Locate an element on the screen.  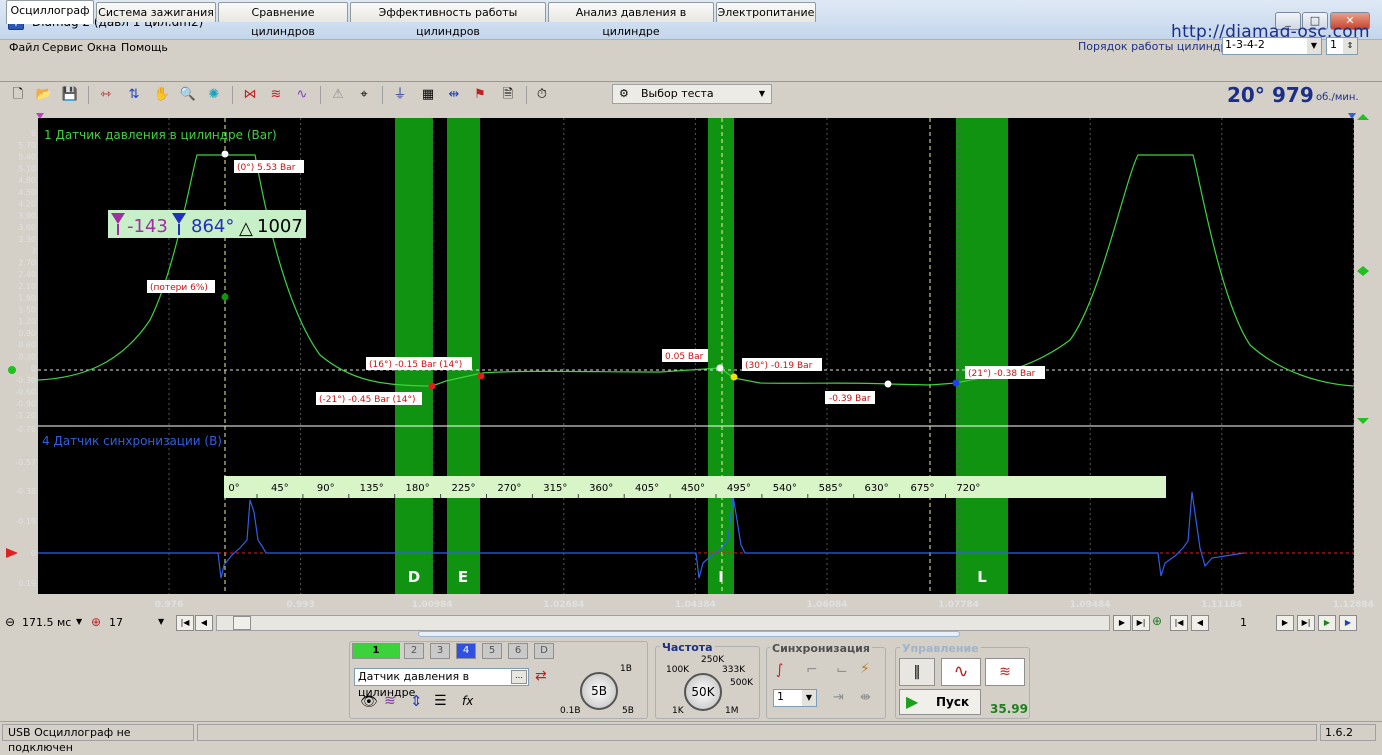
zoom-in-icon: ⊕ is located at coordinates (96, 622).